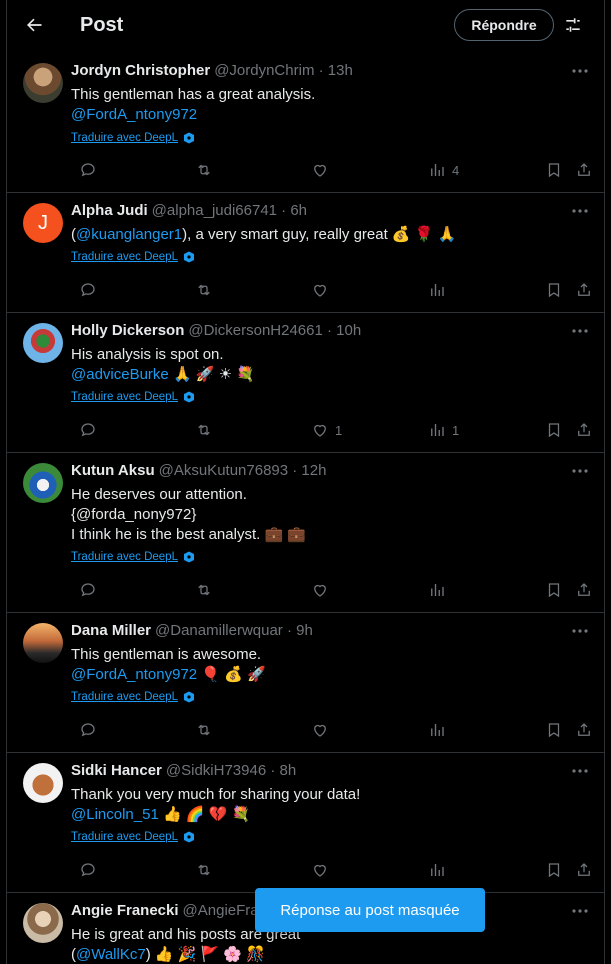  I want to click on author-name: Holly Dickerson, so click(127, 330).